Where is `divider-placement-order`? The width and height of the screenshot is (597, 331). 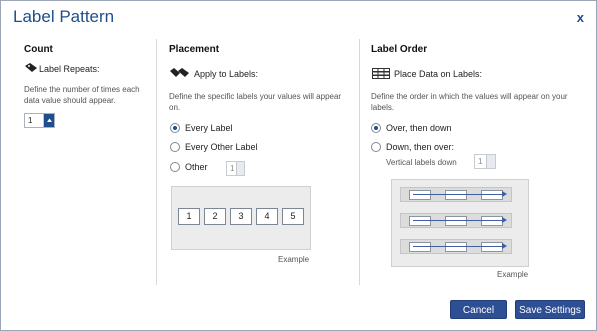
divider-placement-order is located at coordinates (359, 162).